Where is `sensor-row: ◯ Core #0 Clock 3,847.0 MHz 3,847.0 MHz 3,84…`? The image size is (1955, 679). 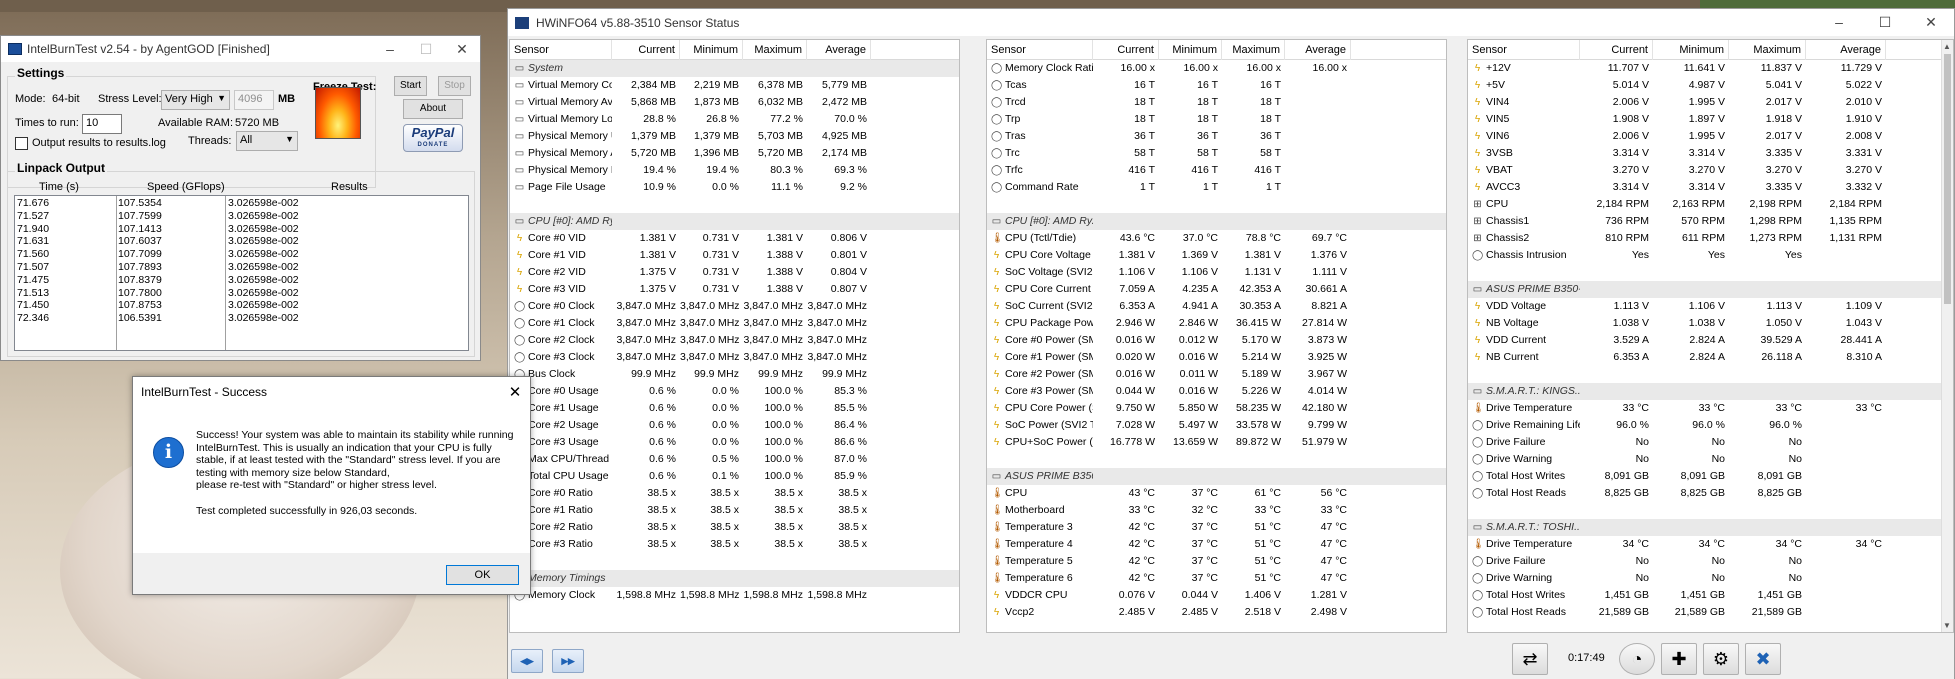
sensor-row: ◯ Core #0 Clock 3,847.0 MHz 3,847.0 MHz 3,84… is located at coordinates (734, 306).